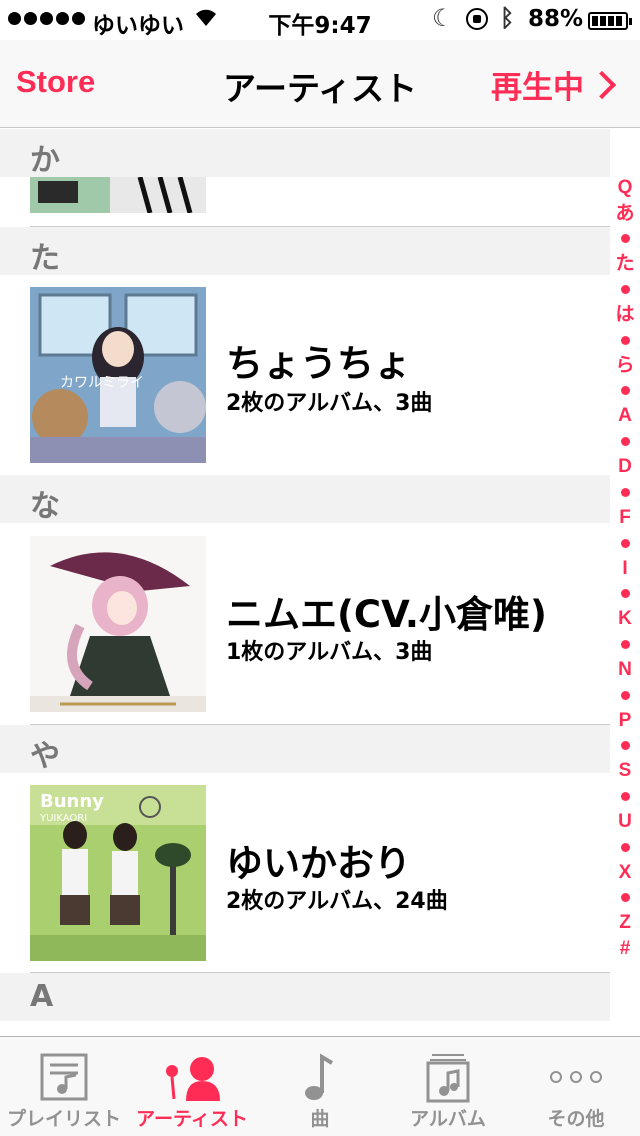 The height and width of the screenshot is (1136, 640). What do you see at coordinates (537, 88) in the screenshot?
I see `now-playing-label: 再生中` at bounding box center [537, 88].